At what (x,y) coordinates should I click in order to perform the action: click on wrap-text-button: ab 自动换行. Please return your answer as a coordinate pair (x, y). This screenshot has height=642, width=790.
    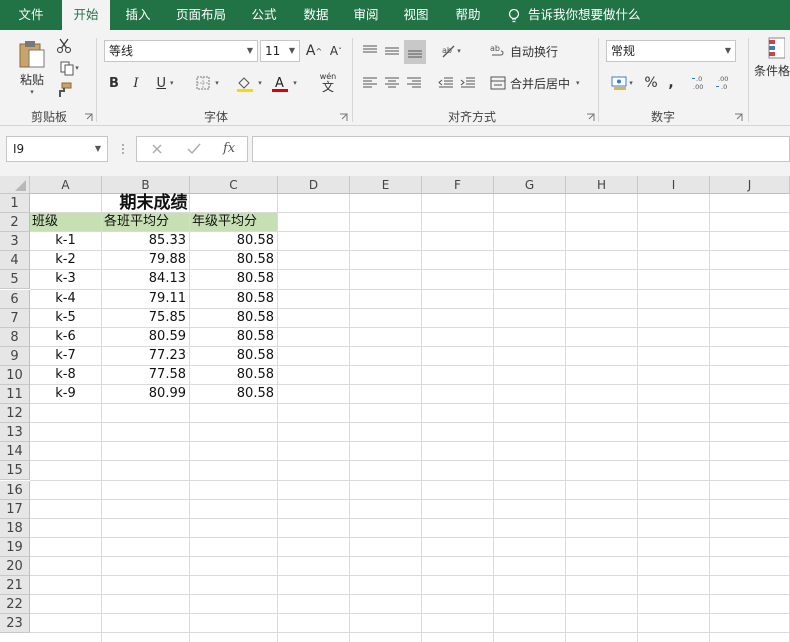
    Looking at the image, I should click on (526, 51).